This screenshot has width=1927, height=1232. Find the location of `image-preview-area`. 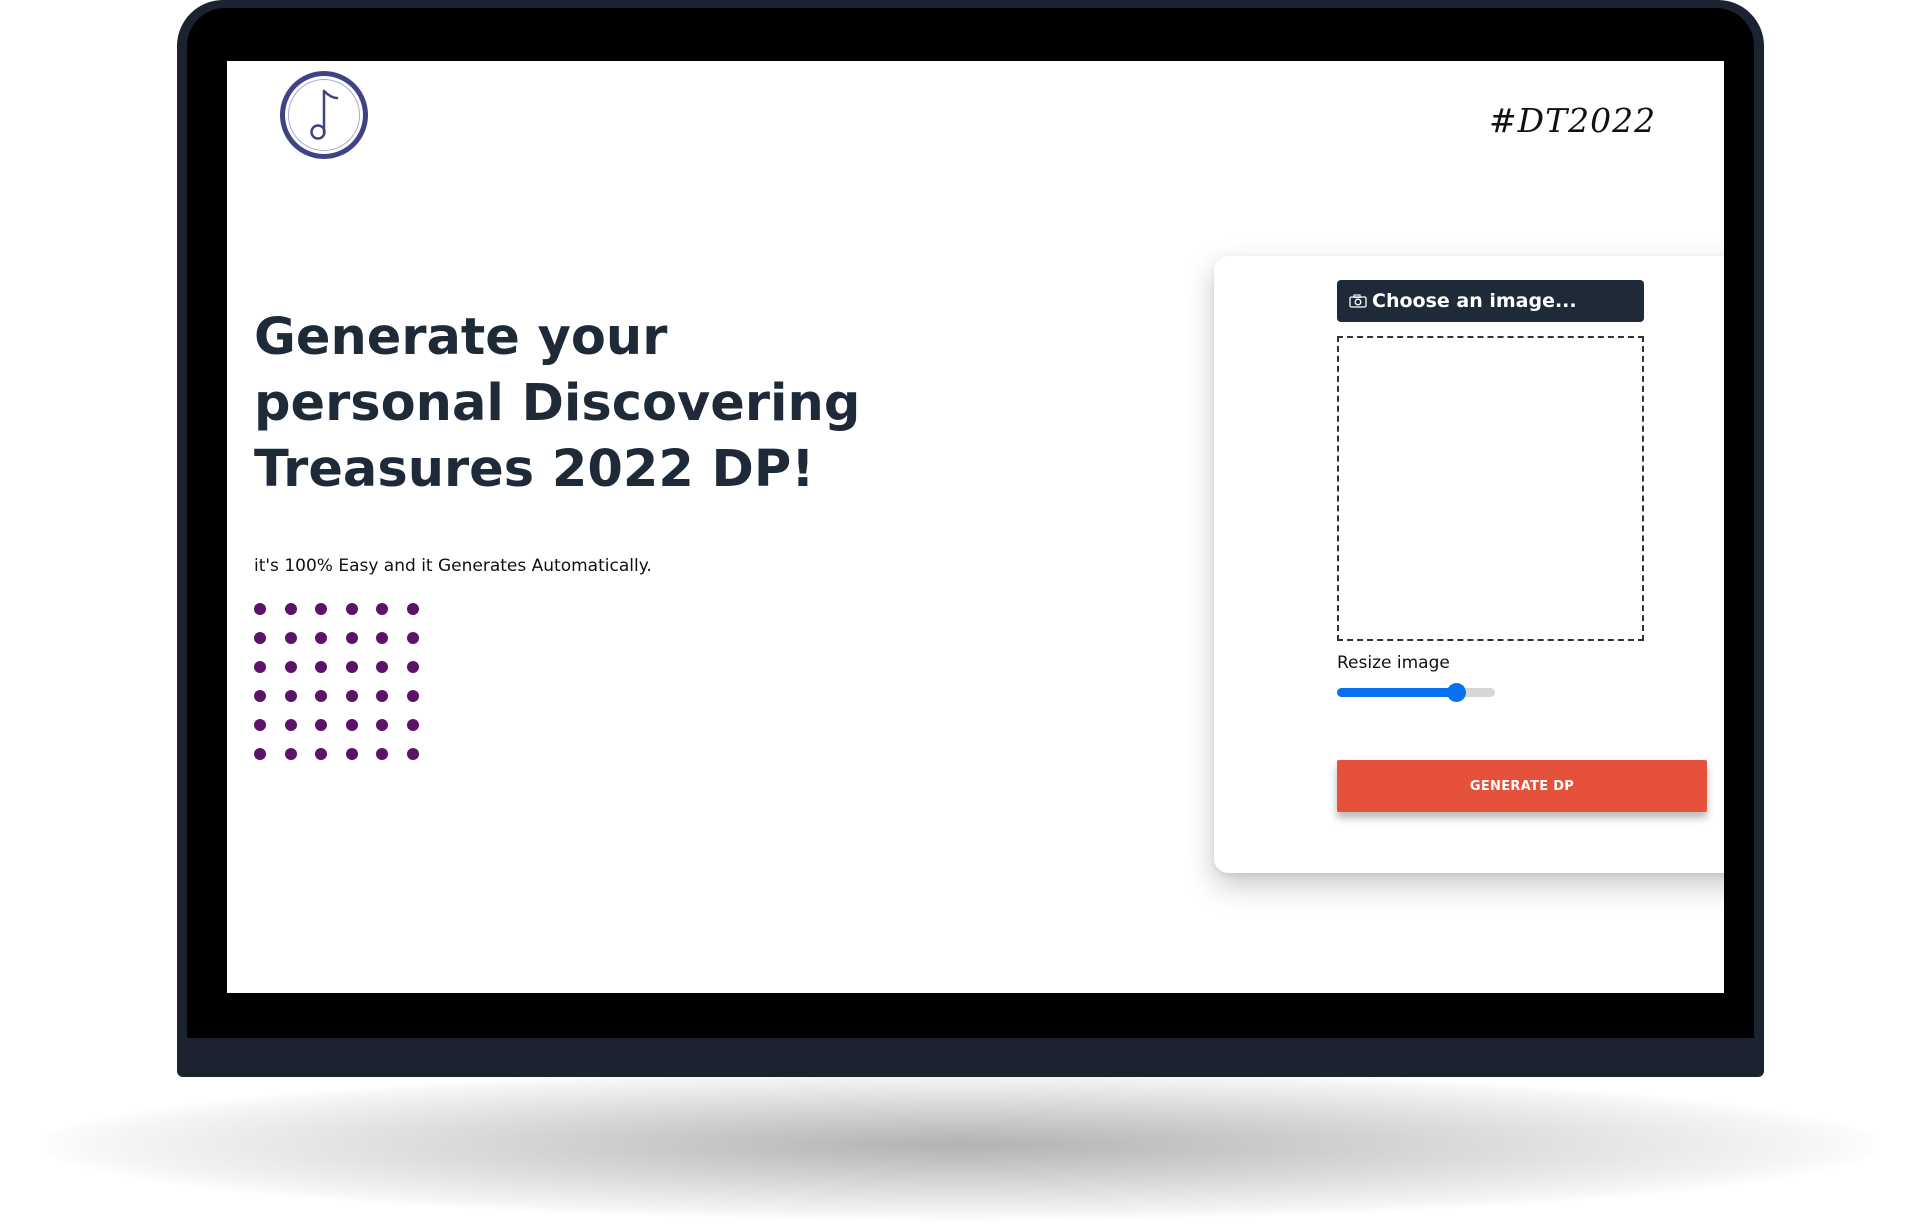

image-preview-area is located at coordinates (1490, 488).